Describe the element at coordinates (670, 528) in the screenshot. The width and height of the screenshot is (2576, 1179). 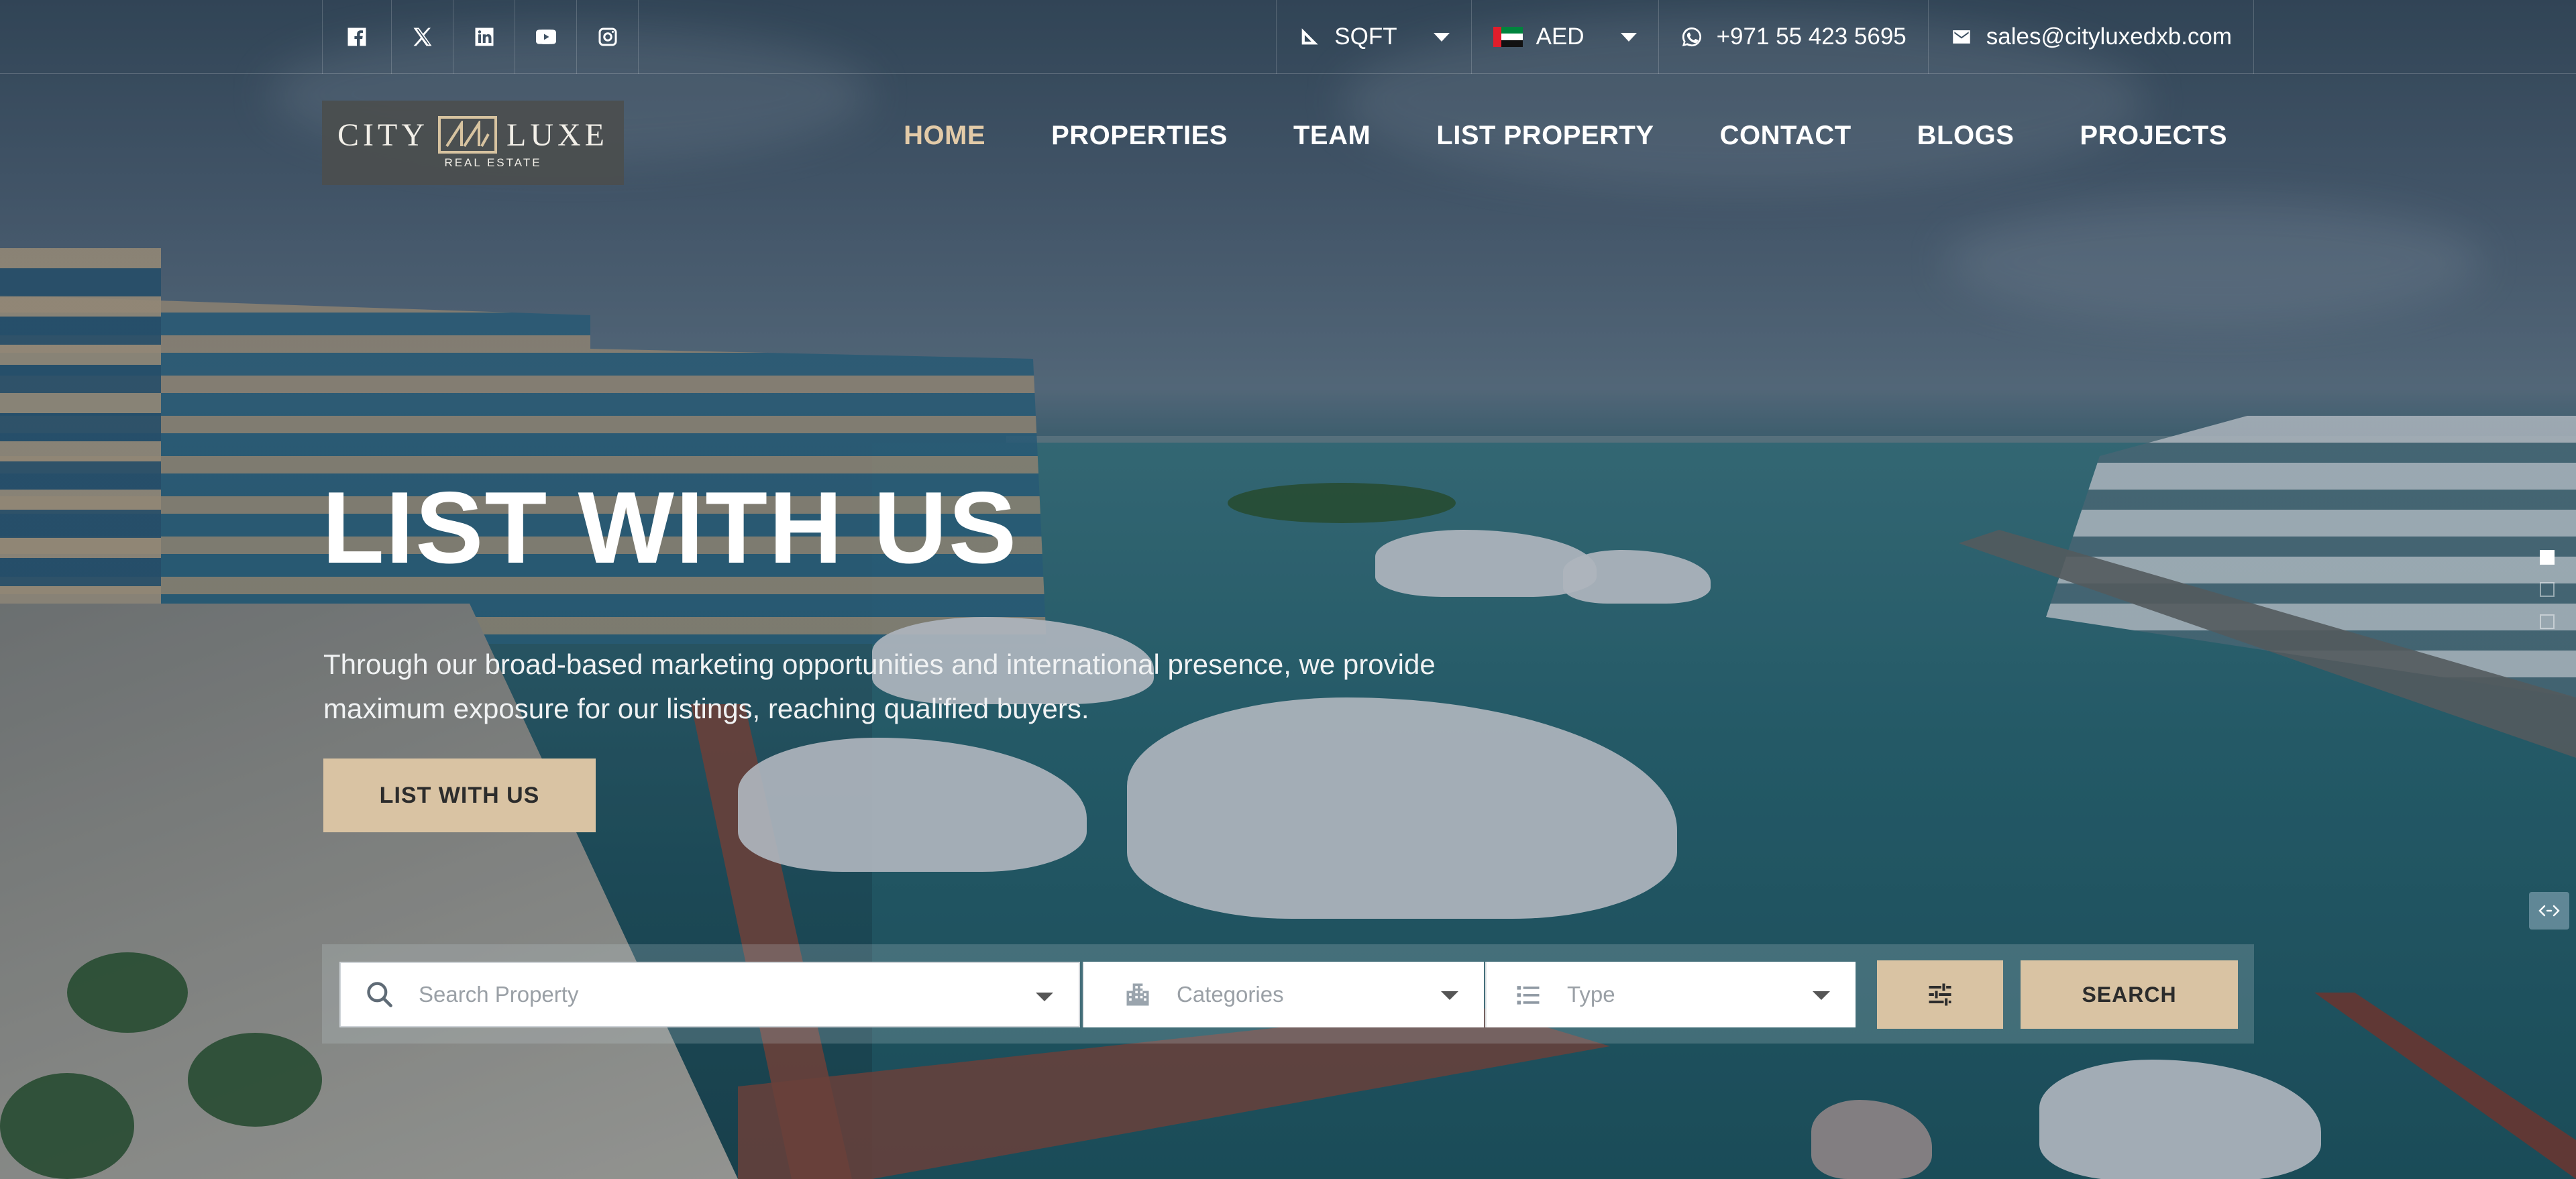
I see `hero-title: LIST WITH US` at that location.